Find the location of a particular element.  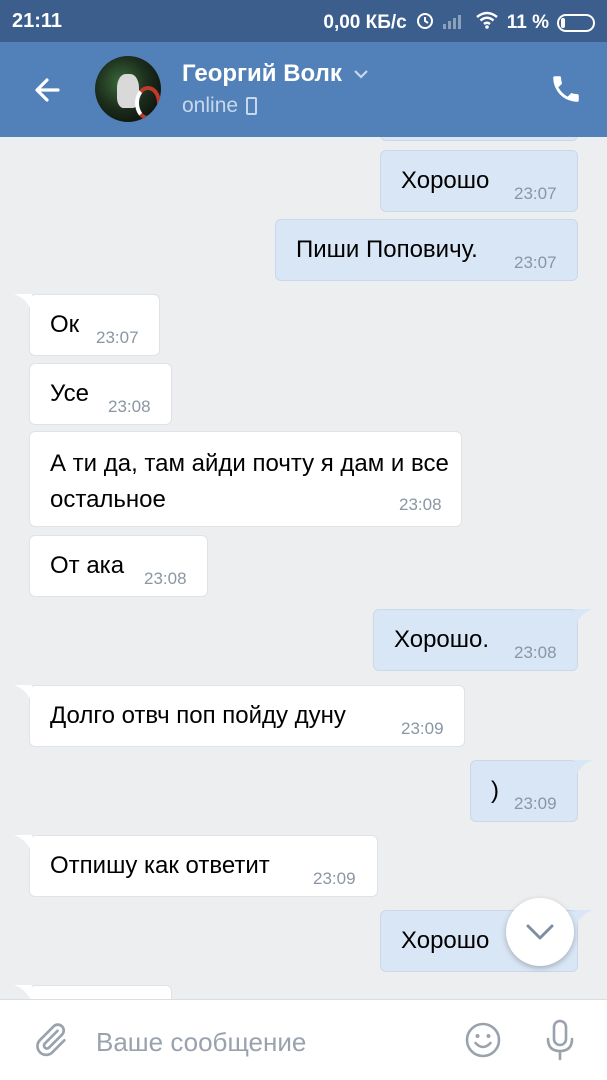

scroll-to-bottom-button is located at coordinates (540, 932).